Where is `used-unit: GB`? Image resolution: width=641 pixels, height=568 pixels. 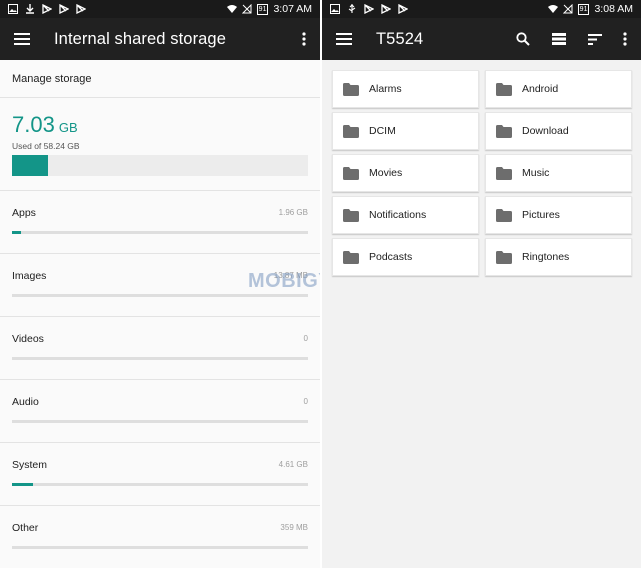 used-unit: GB is located at coordinates (68, 127).